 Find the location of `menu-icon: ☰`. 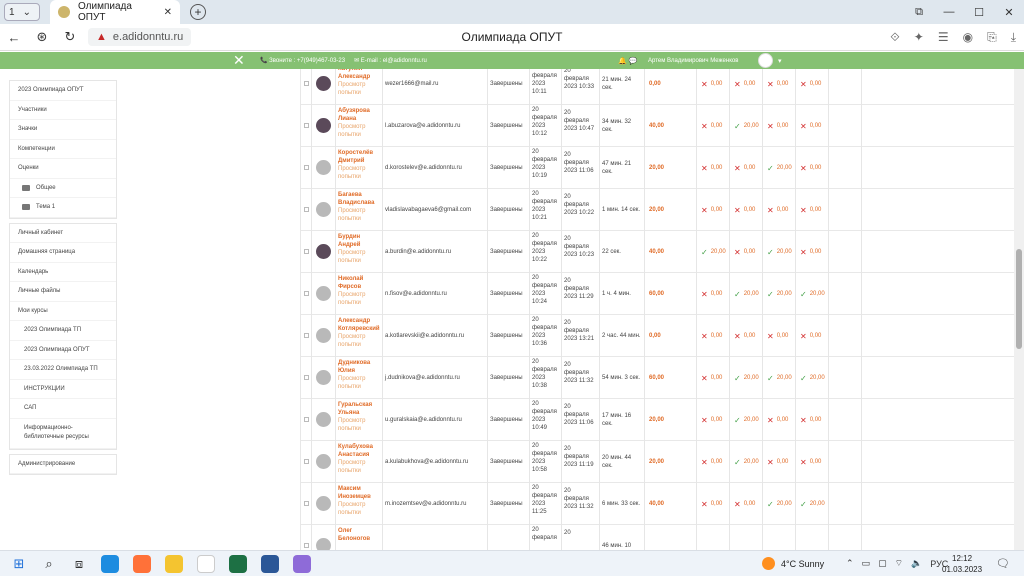

menu-icon: ☰ is located at coordinates (943, 37).